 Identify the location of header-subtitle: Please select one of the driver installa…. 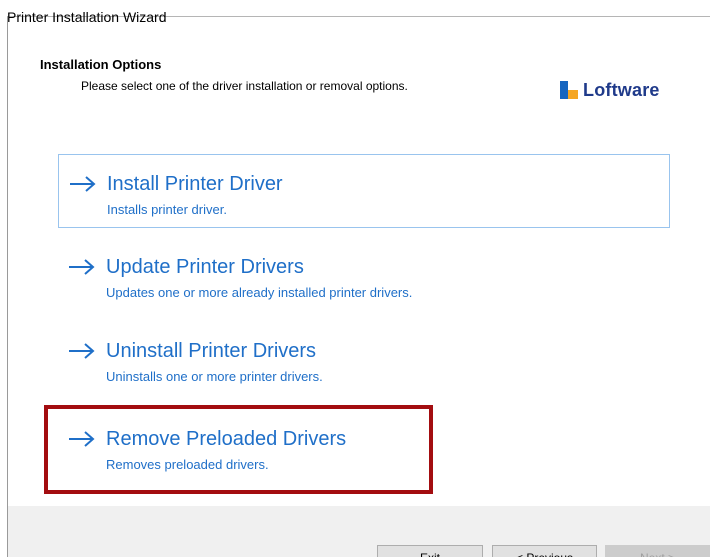
(244, 86).